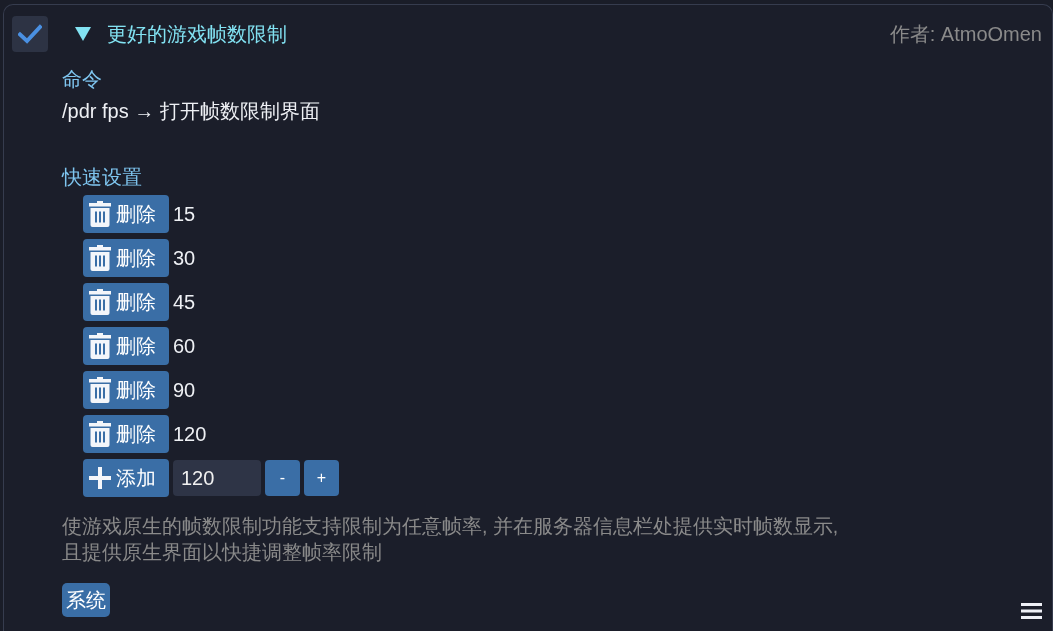 Image resolution: width=1053 pixels, height=631 pixels. I want to click on plus-icon, so click(100, 478).